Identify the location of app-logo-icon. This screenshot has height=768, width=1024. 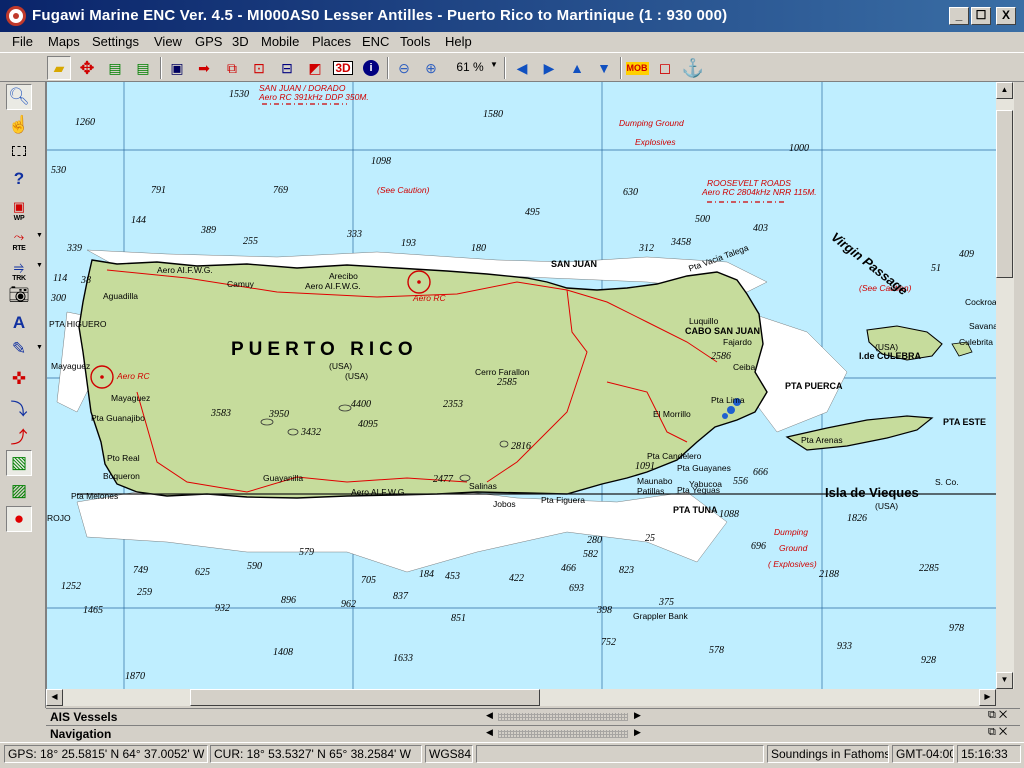
(16, 16).